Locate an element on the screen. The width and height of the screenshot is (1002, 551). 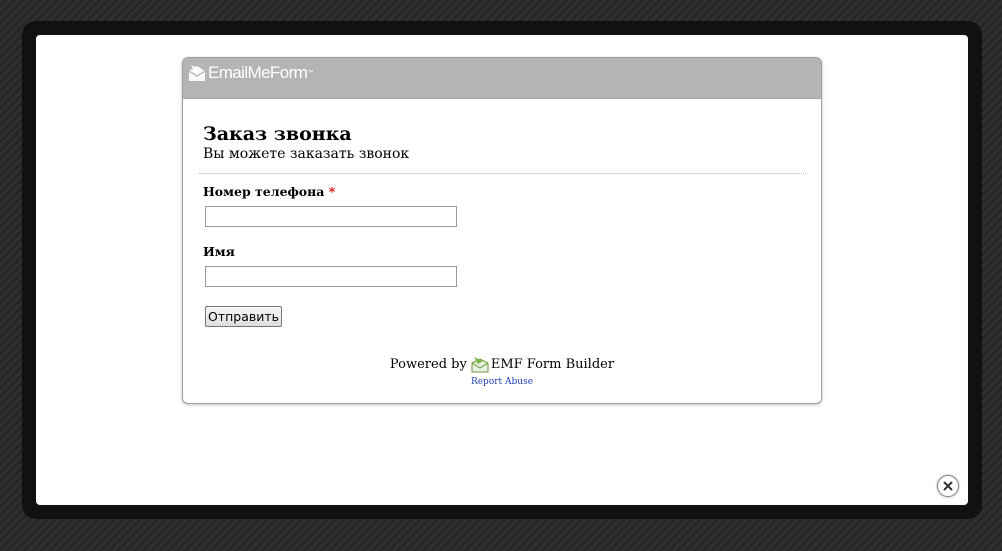
phone-label-text: Номер телефона is located at coordinates (264, 191).